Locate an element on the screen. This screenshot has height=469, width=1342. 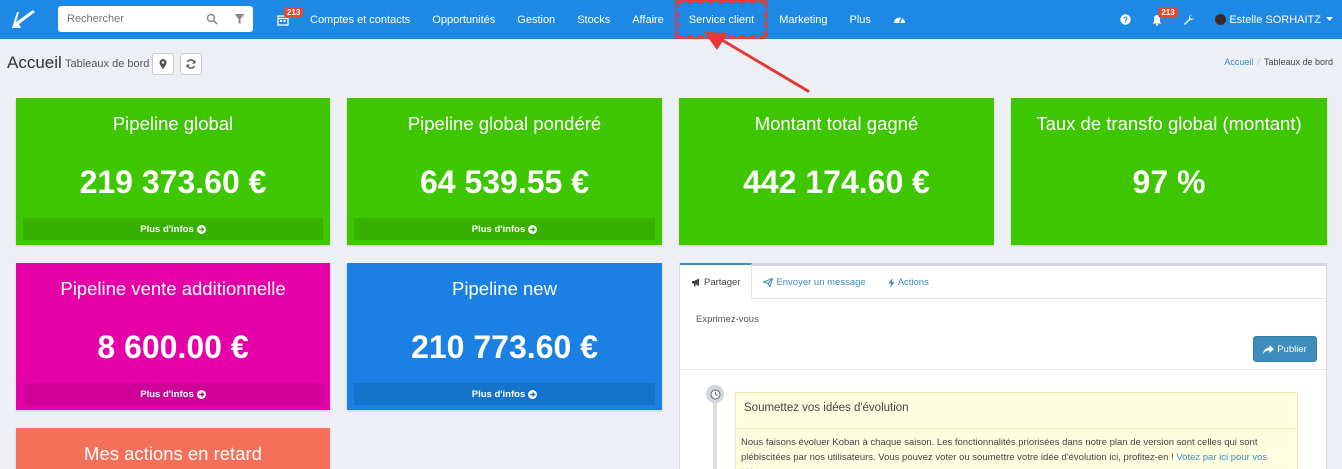
help-icon: ? is located at coordinates (1126, 19).